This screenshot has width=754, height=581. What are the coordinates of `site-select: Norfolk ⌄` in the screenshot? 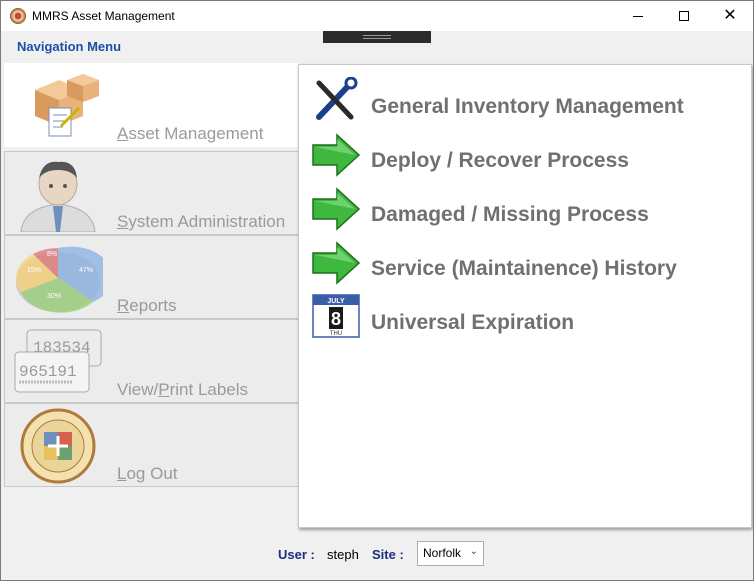 It's located at (450, 553).